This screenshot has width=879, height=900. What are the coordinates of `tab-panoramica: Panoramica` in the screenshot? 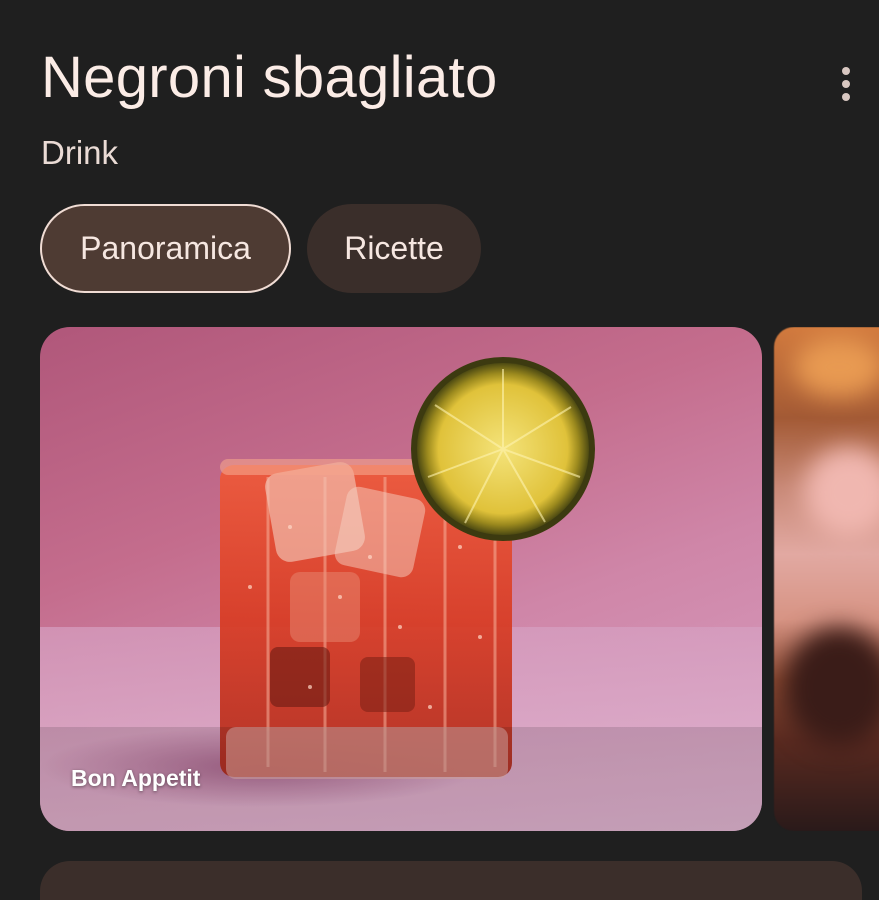 It's located at (165, 248).